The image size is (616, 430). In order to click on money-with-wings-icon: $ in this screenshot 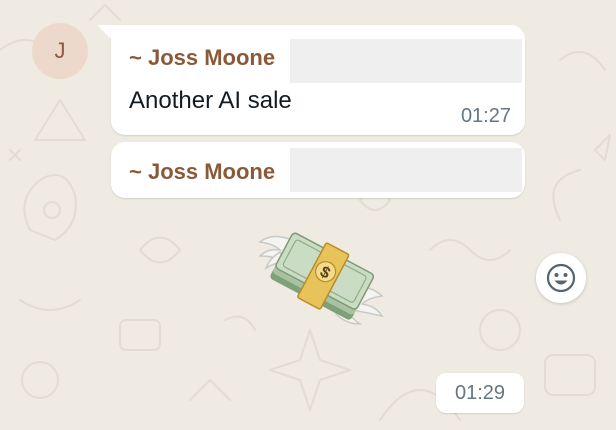, I will do `click(320, 283)`.